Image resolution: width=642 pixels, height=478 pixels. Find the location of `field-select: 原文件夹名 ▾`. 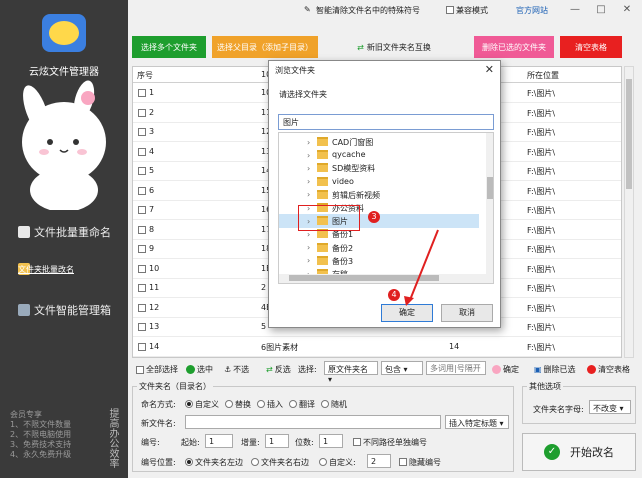

field-select: 原文件夹名 ▾ is located at coordinates (351, 372).